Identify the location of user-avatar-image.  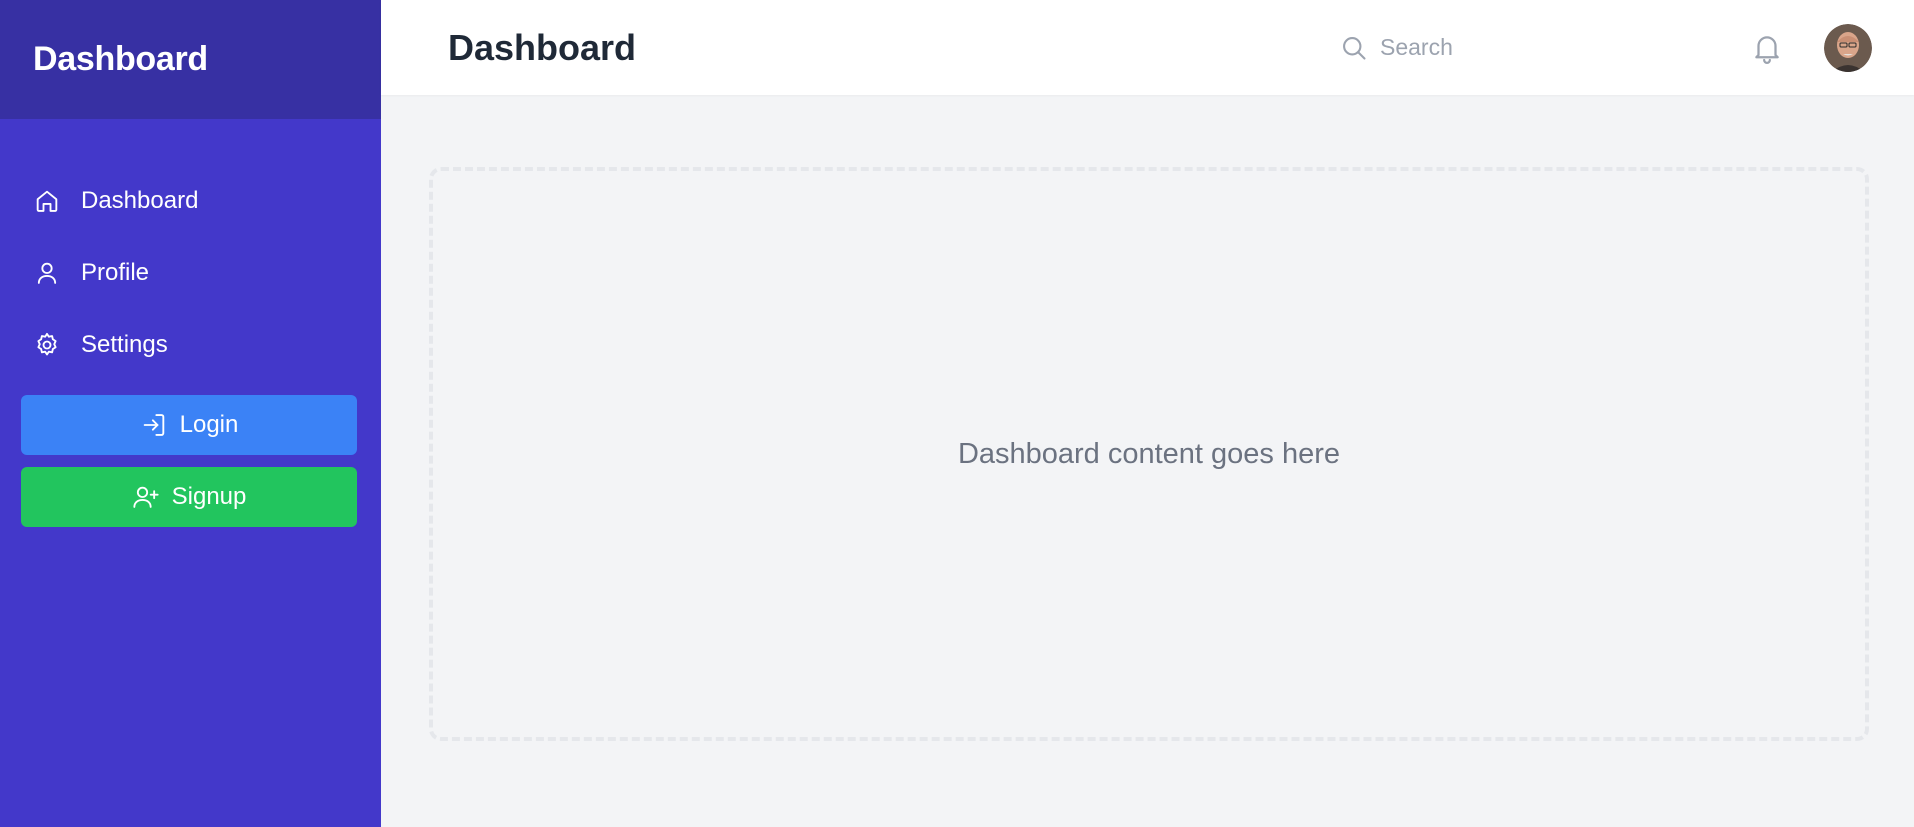
(1848, 47).